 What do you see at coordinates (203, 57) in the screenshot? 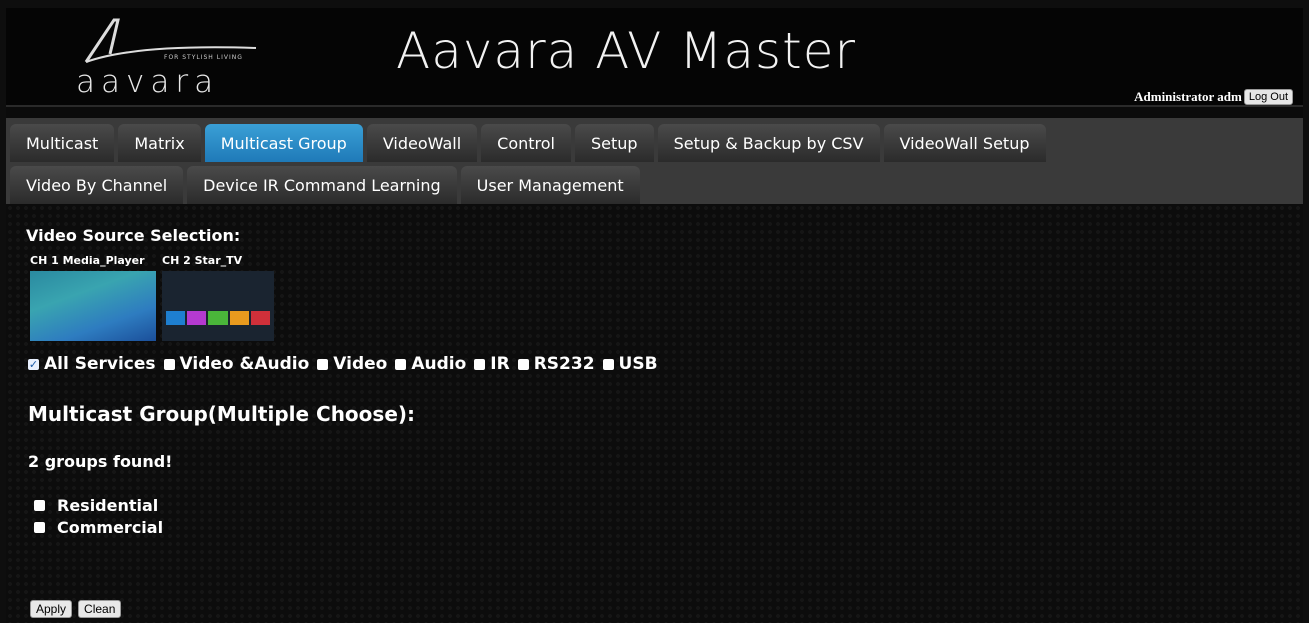
I see `logo-tagline: FOR STYLISH LIVING` at bounding box center [203, 57].